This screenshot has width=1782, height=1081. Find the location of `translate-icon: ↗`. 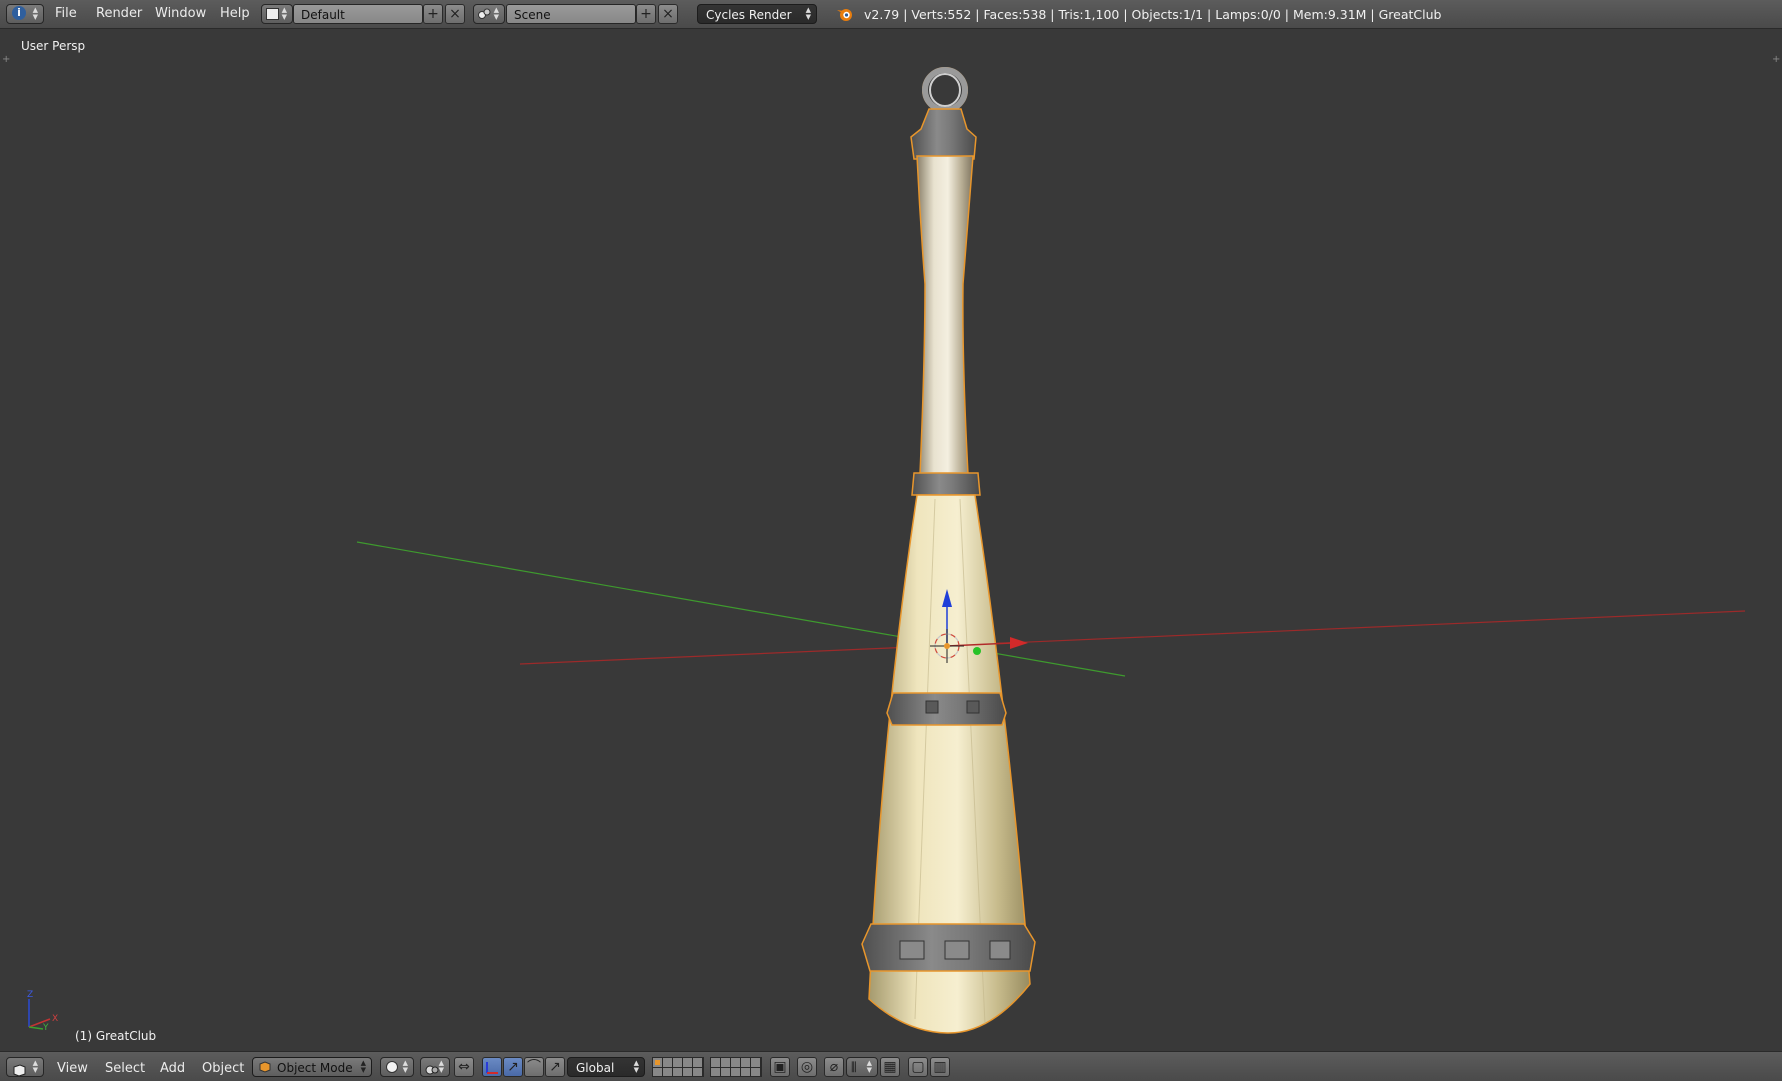

translate-icon: ↗ is located at coordinates (513, 1067).